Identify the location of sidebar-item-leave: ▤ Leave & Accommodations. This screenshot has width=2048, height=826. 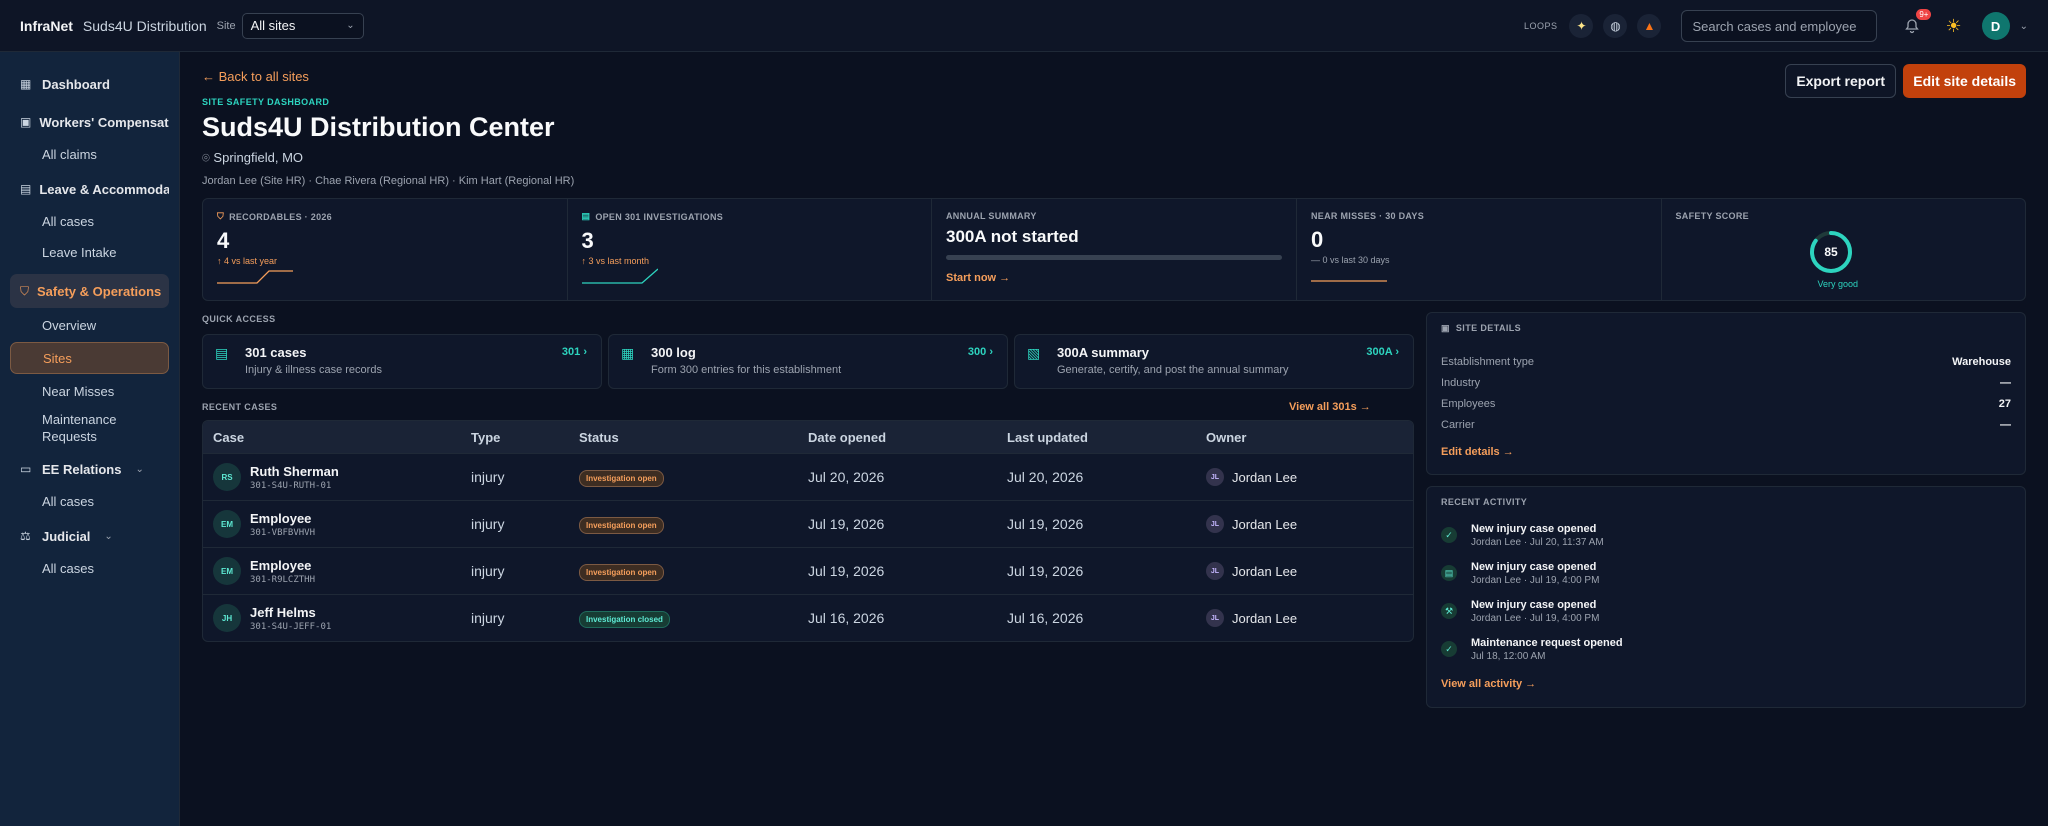
(89, 189).